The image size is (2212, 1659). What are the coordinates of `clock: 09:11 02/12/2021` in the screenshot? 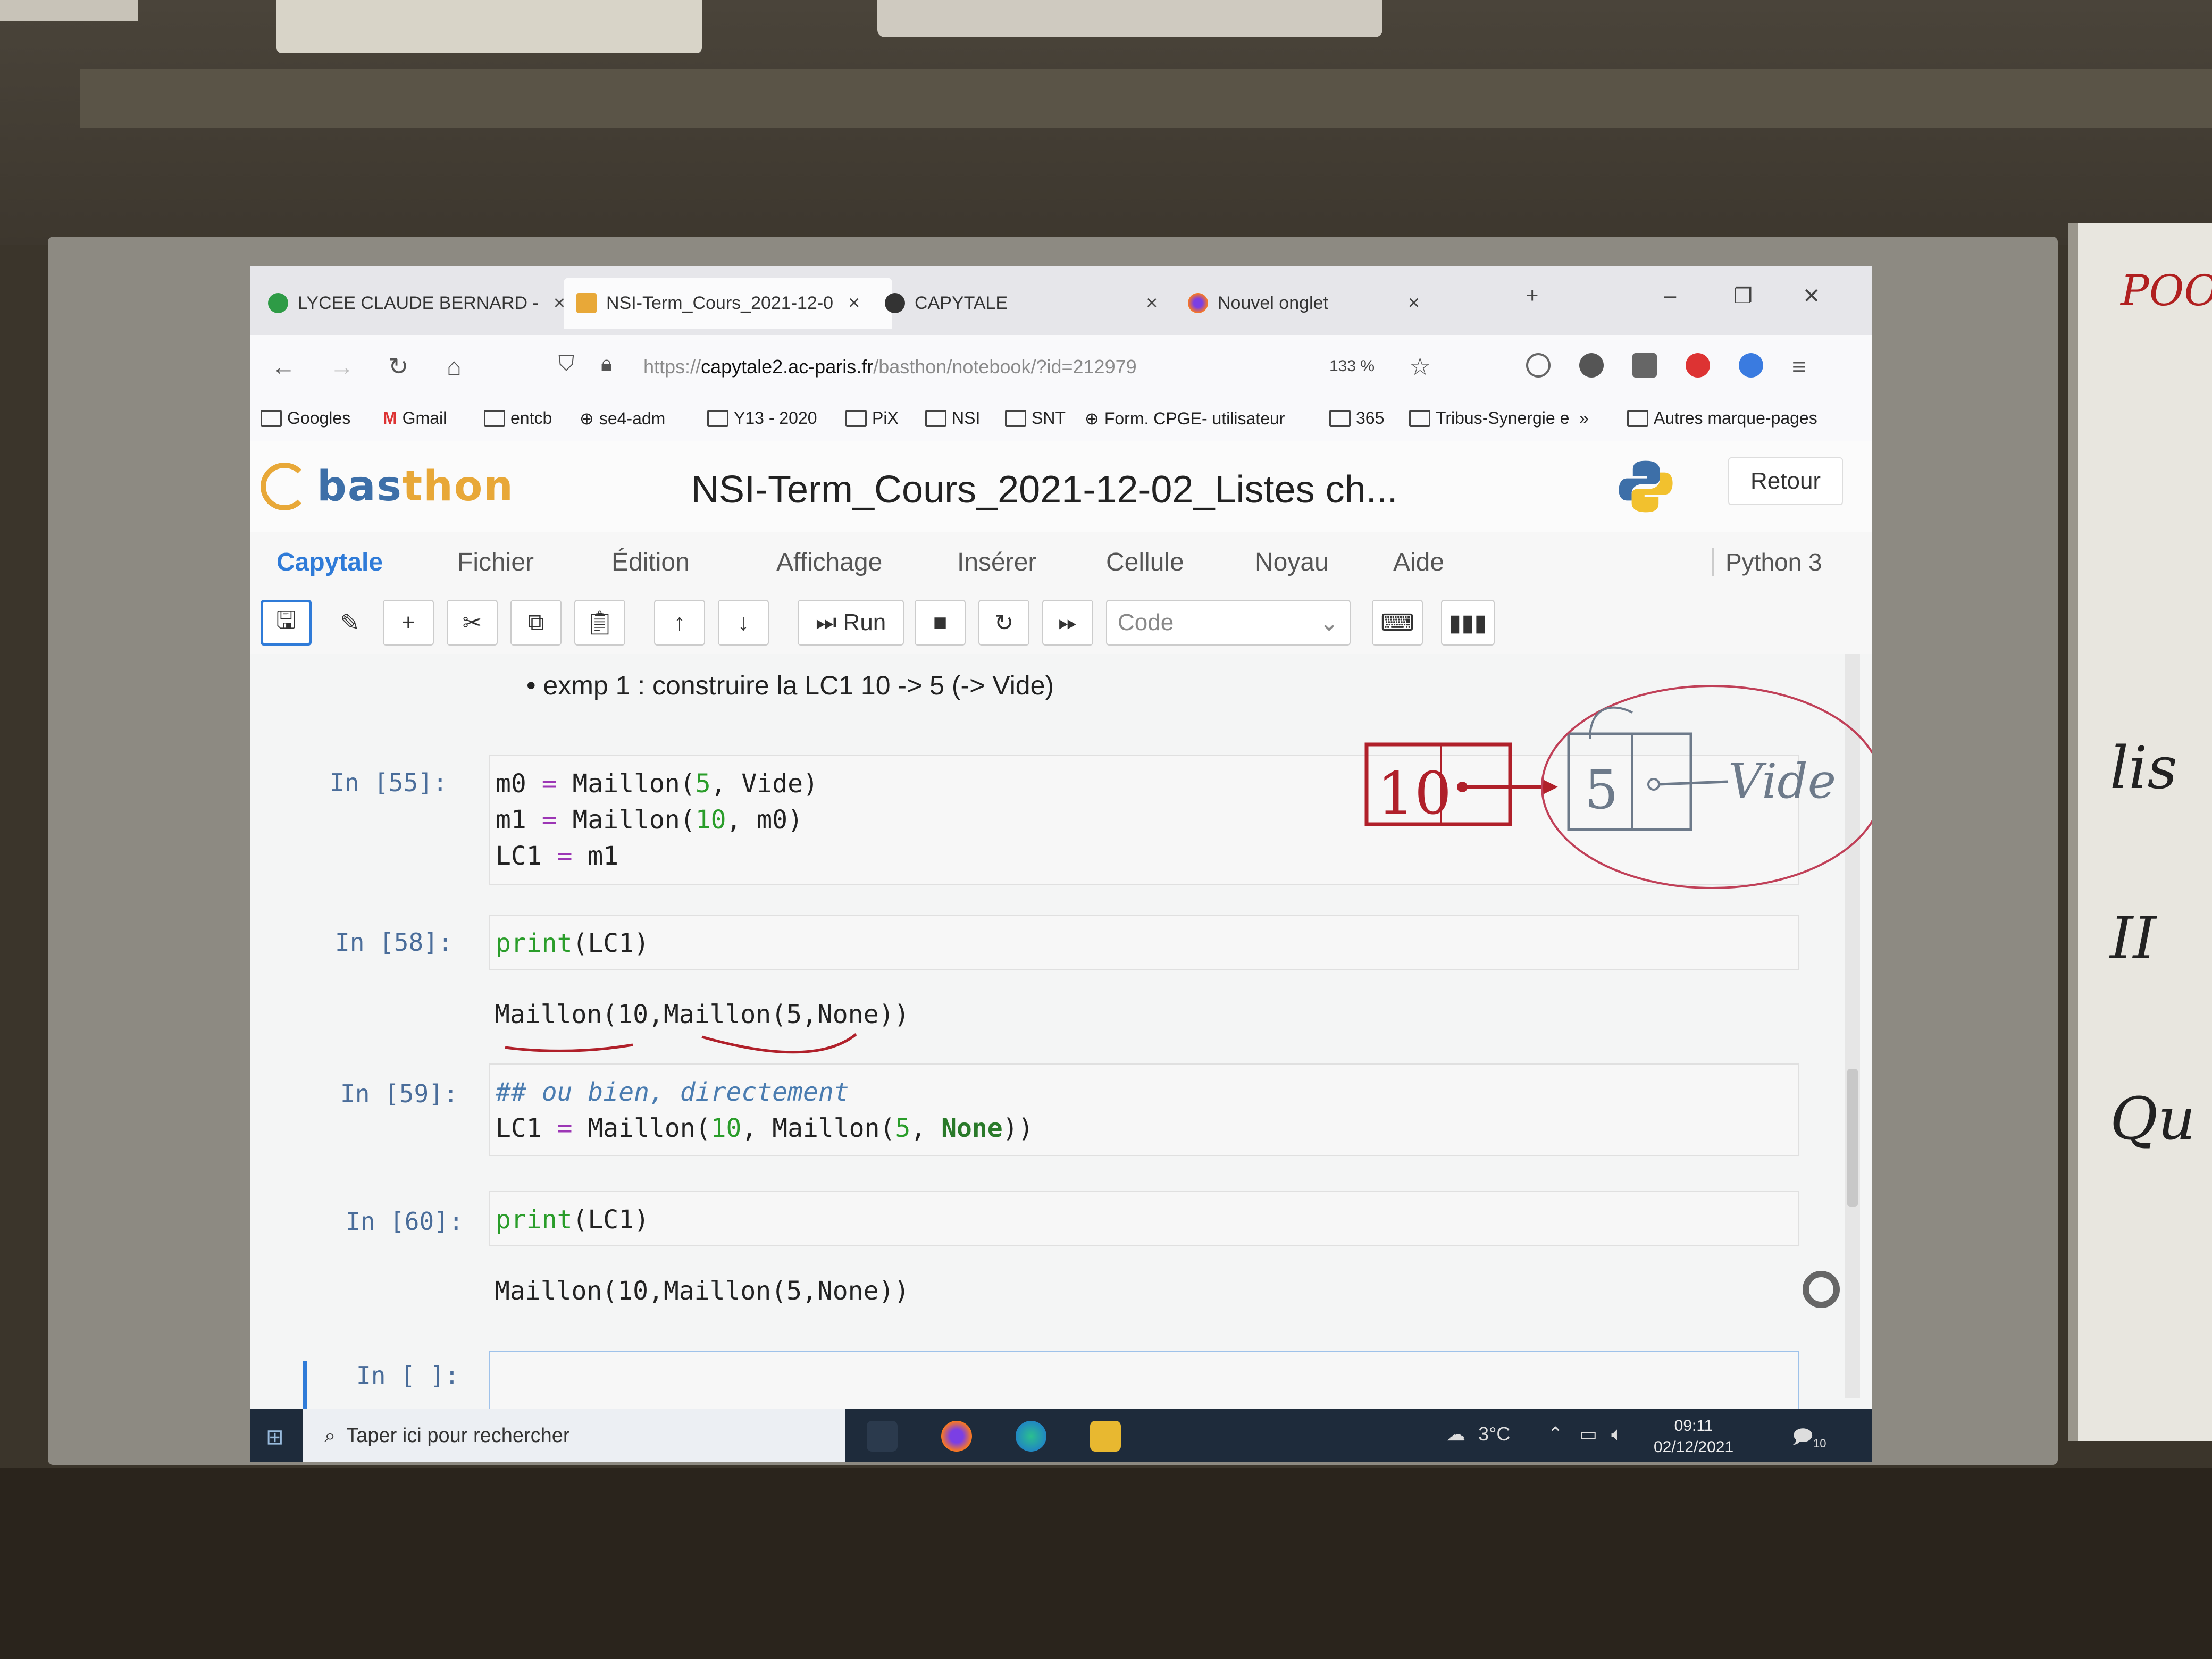 It's located at (1693, 1436).